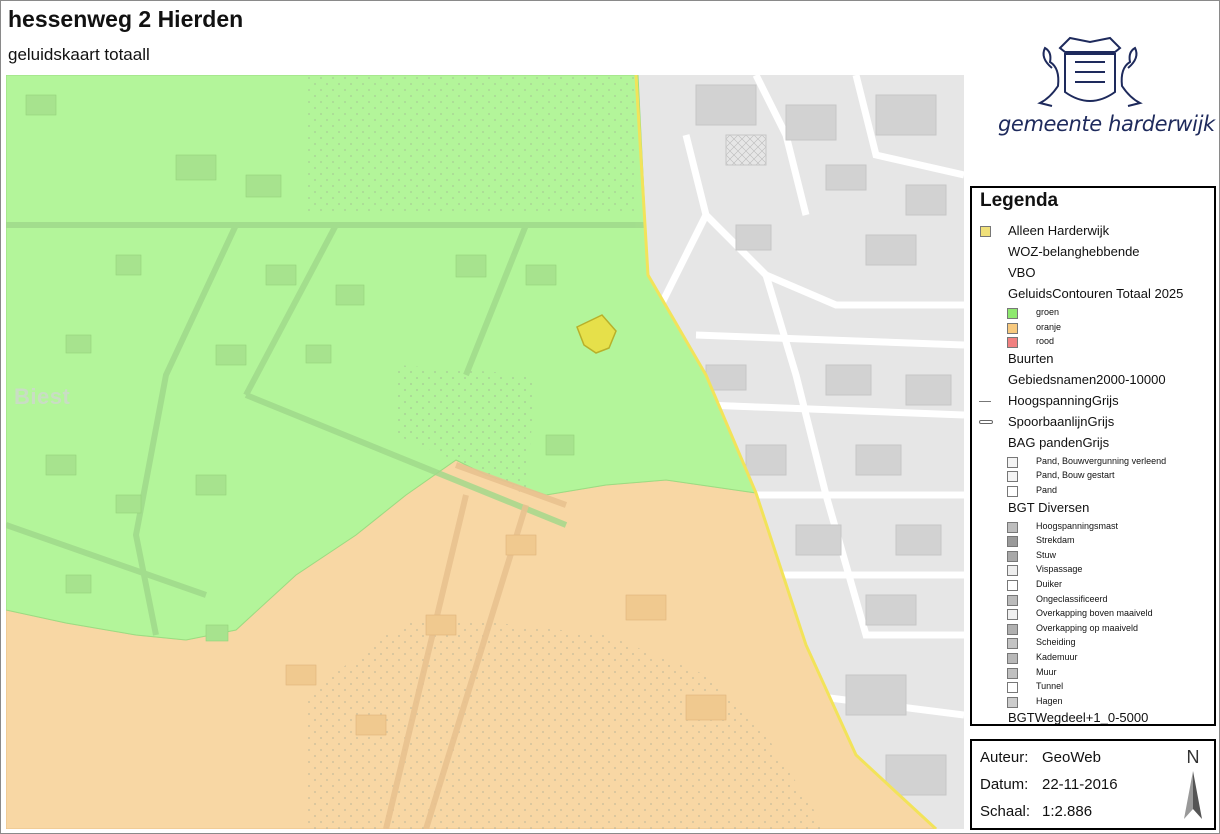  I want to click on legend-item: Overkapping boven maaiveld, so click(1092, 614).